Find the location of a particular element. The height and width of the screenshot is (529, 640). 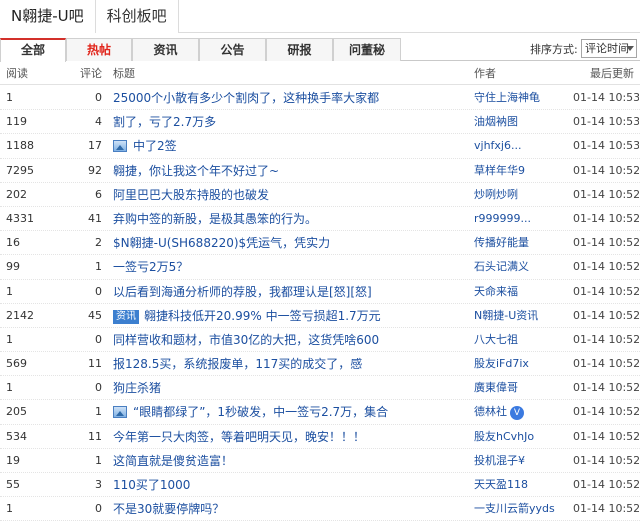

post-author: 股友iFd7ix is located at coordinates (521, 364).